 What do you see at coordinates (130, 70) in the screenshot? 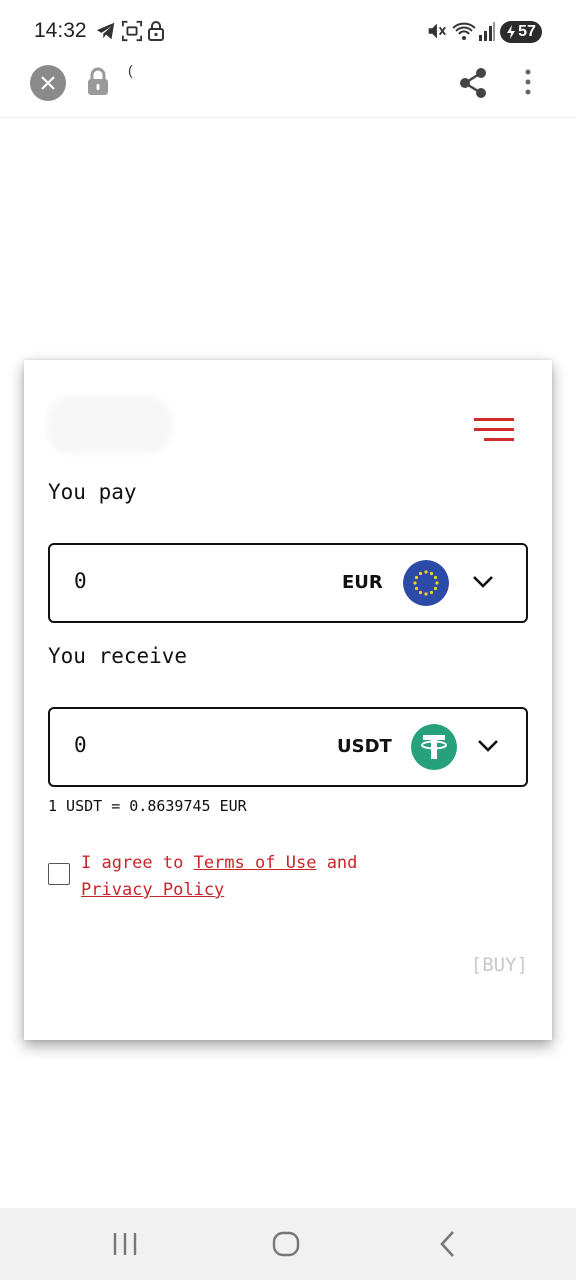
I see `url-text: (` at bounding box center [130, 70].